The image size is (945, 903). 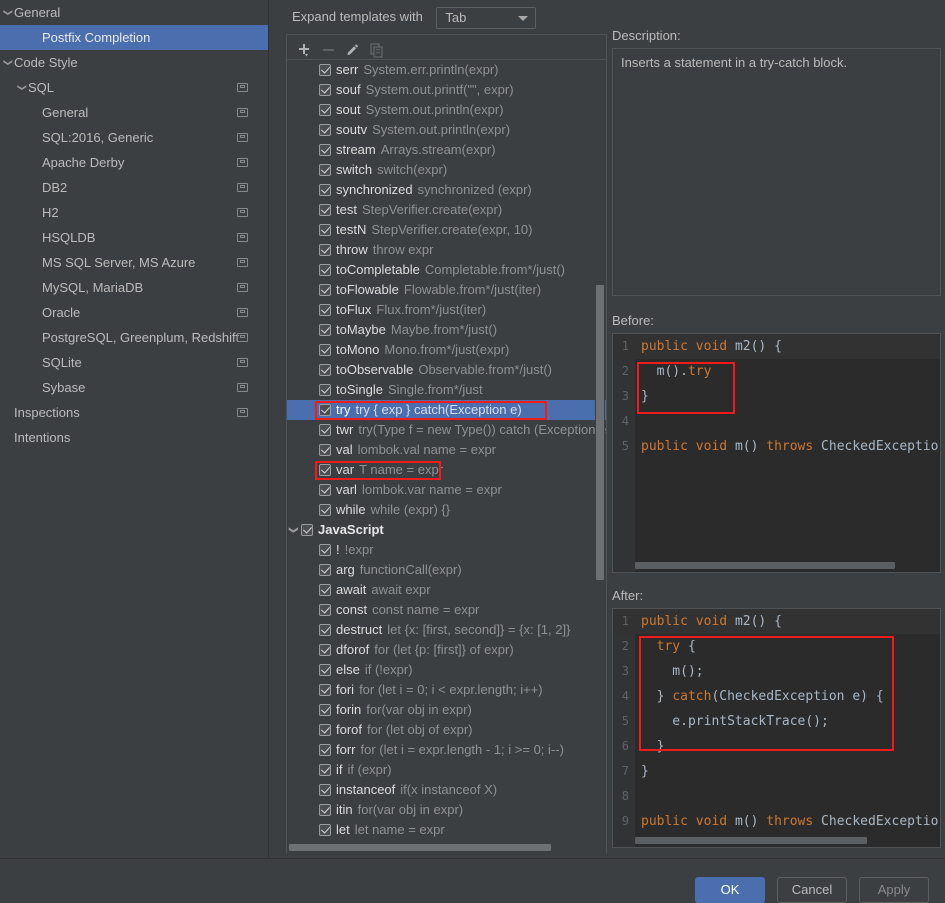 I want to click on template-row: toFlowable Flowable.from*/just(iter), so click(x=446, y=290).